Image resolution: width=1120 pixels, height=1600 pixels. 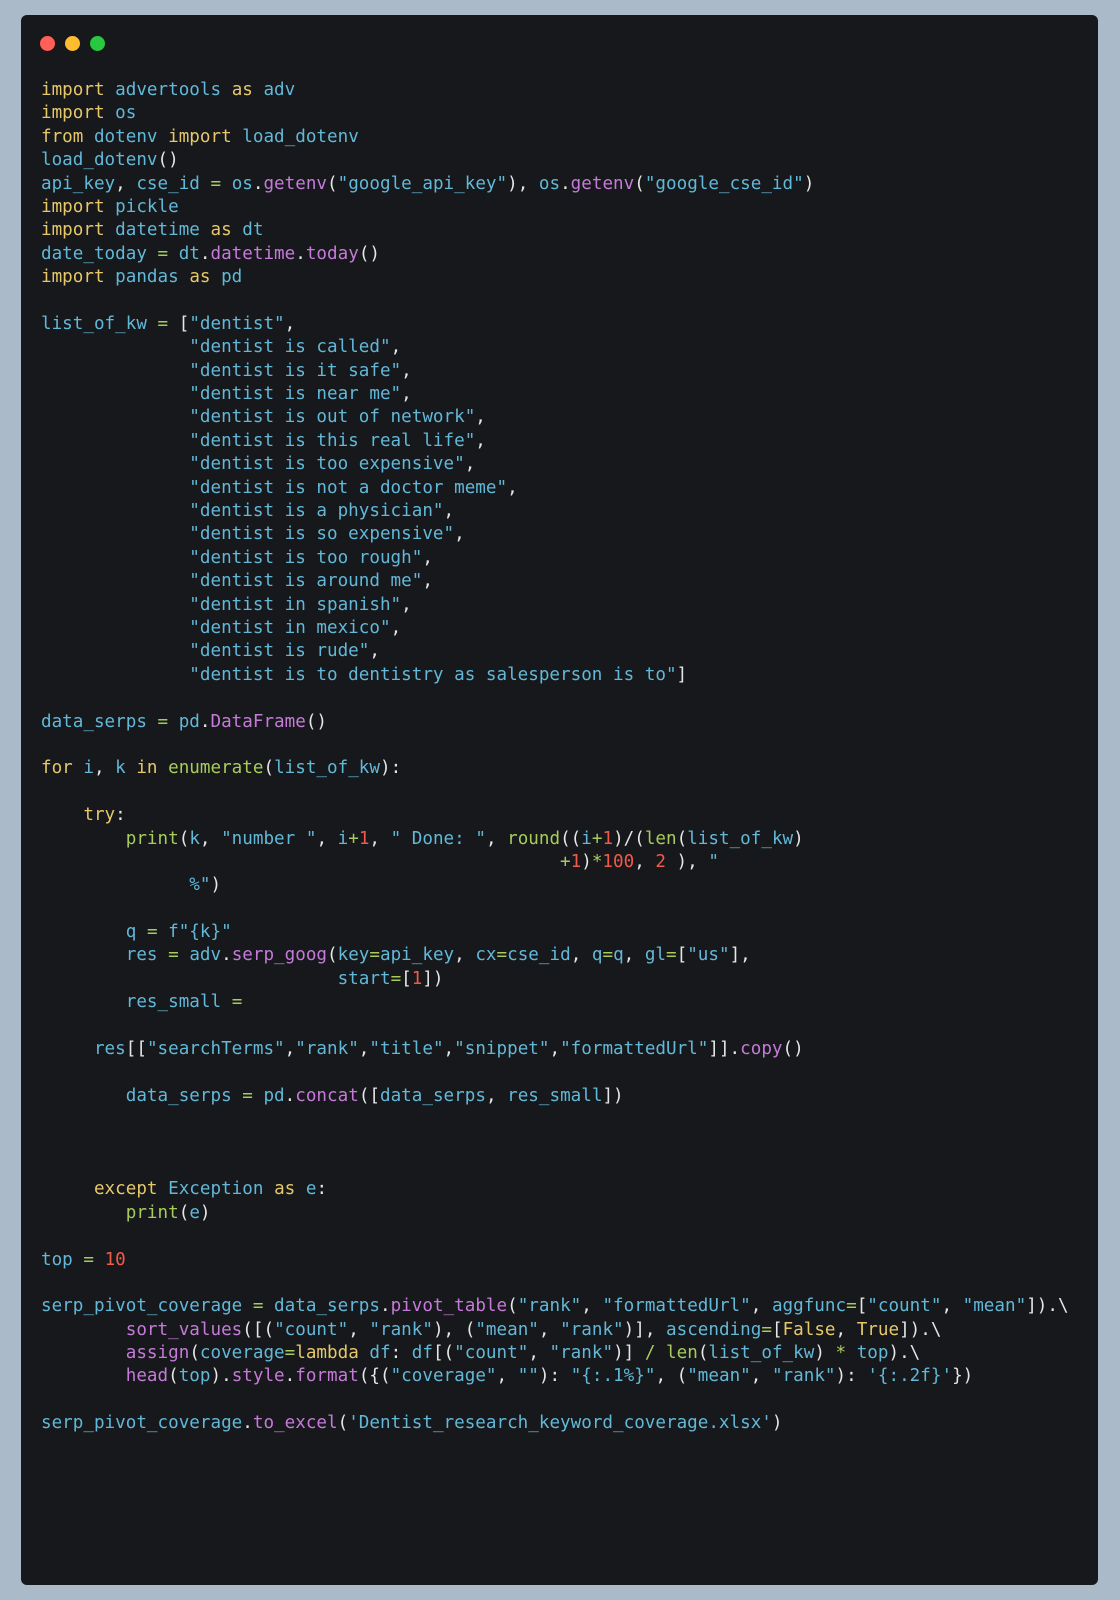 What do you see at coordinates (878, 1329) in the screenshot?
I see `code-token: True` at bounding box center [878, 1329].